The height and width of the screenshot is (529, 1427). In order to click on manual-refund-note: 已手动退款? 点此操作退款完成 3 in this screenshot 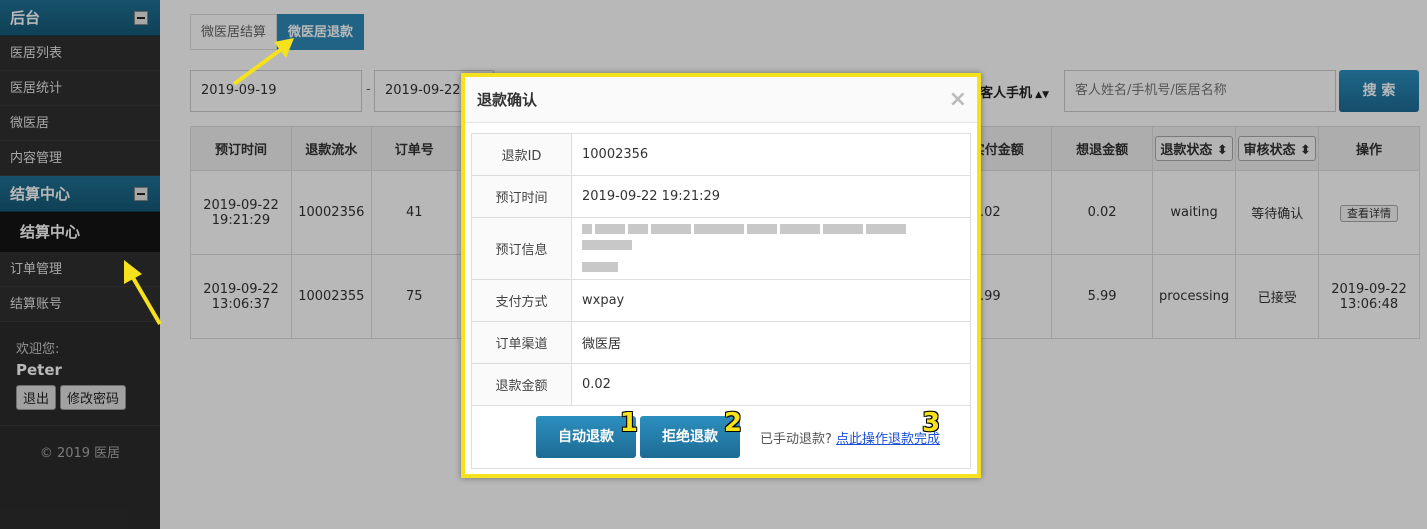, I will do `click(850, 427)`.